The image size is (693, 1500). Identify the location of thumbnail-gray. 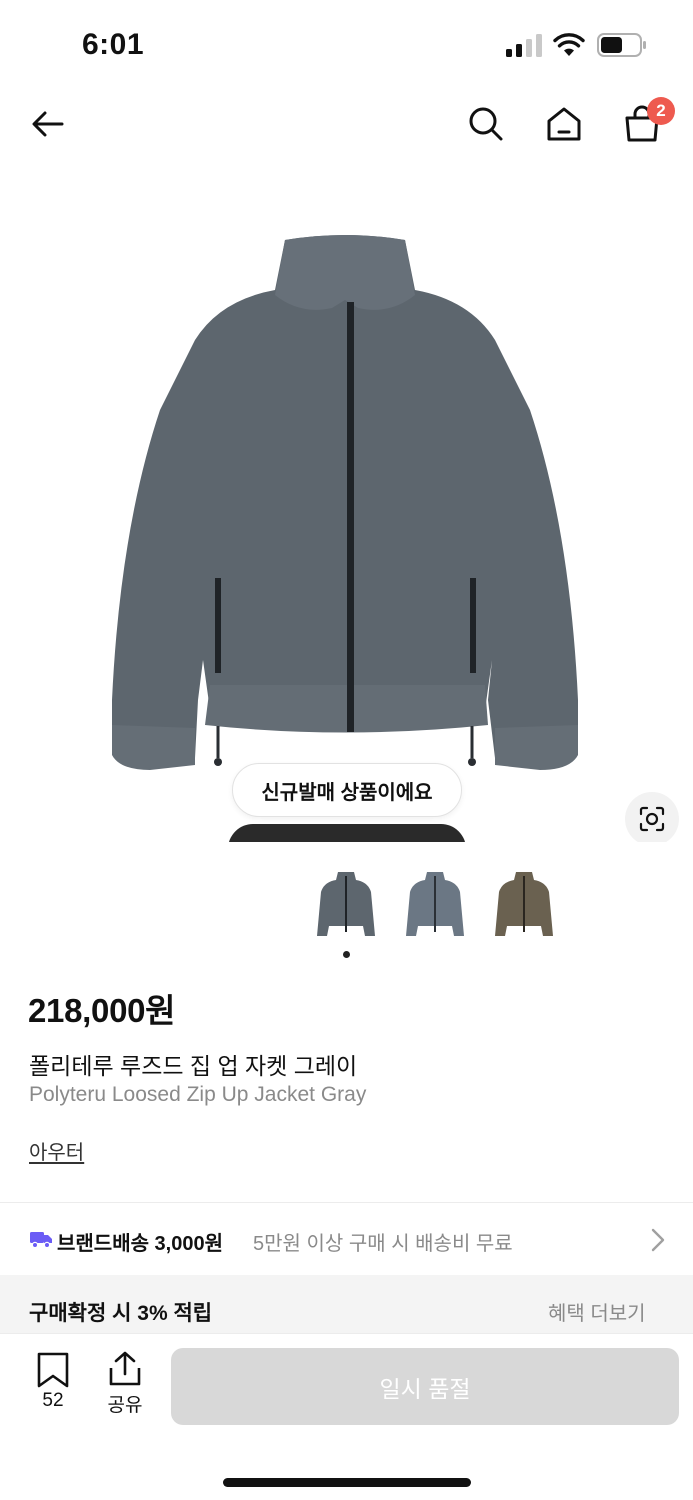
(346, 905).